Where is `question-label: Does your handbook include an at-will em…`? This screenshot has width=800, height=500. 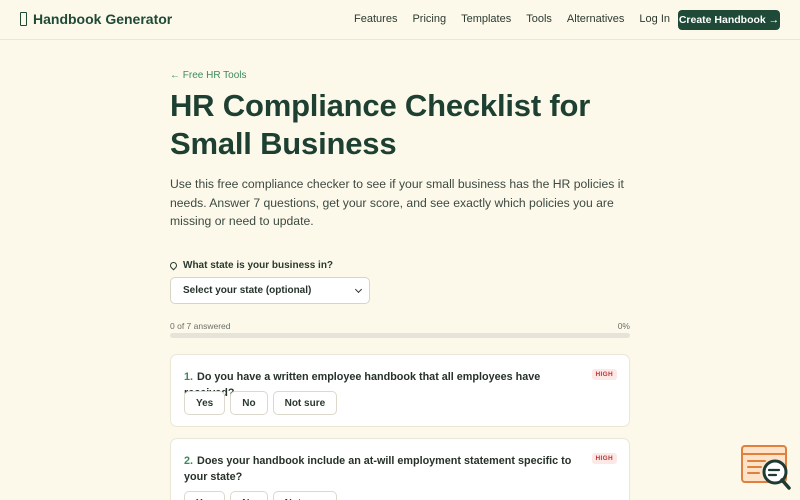
question-label: Does your handbook include an at-will em… is located at coordinates (378, 469).